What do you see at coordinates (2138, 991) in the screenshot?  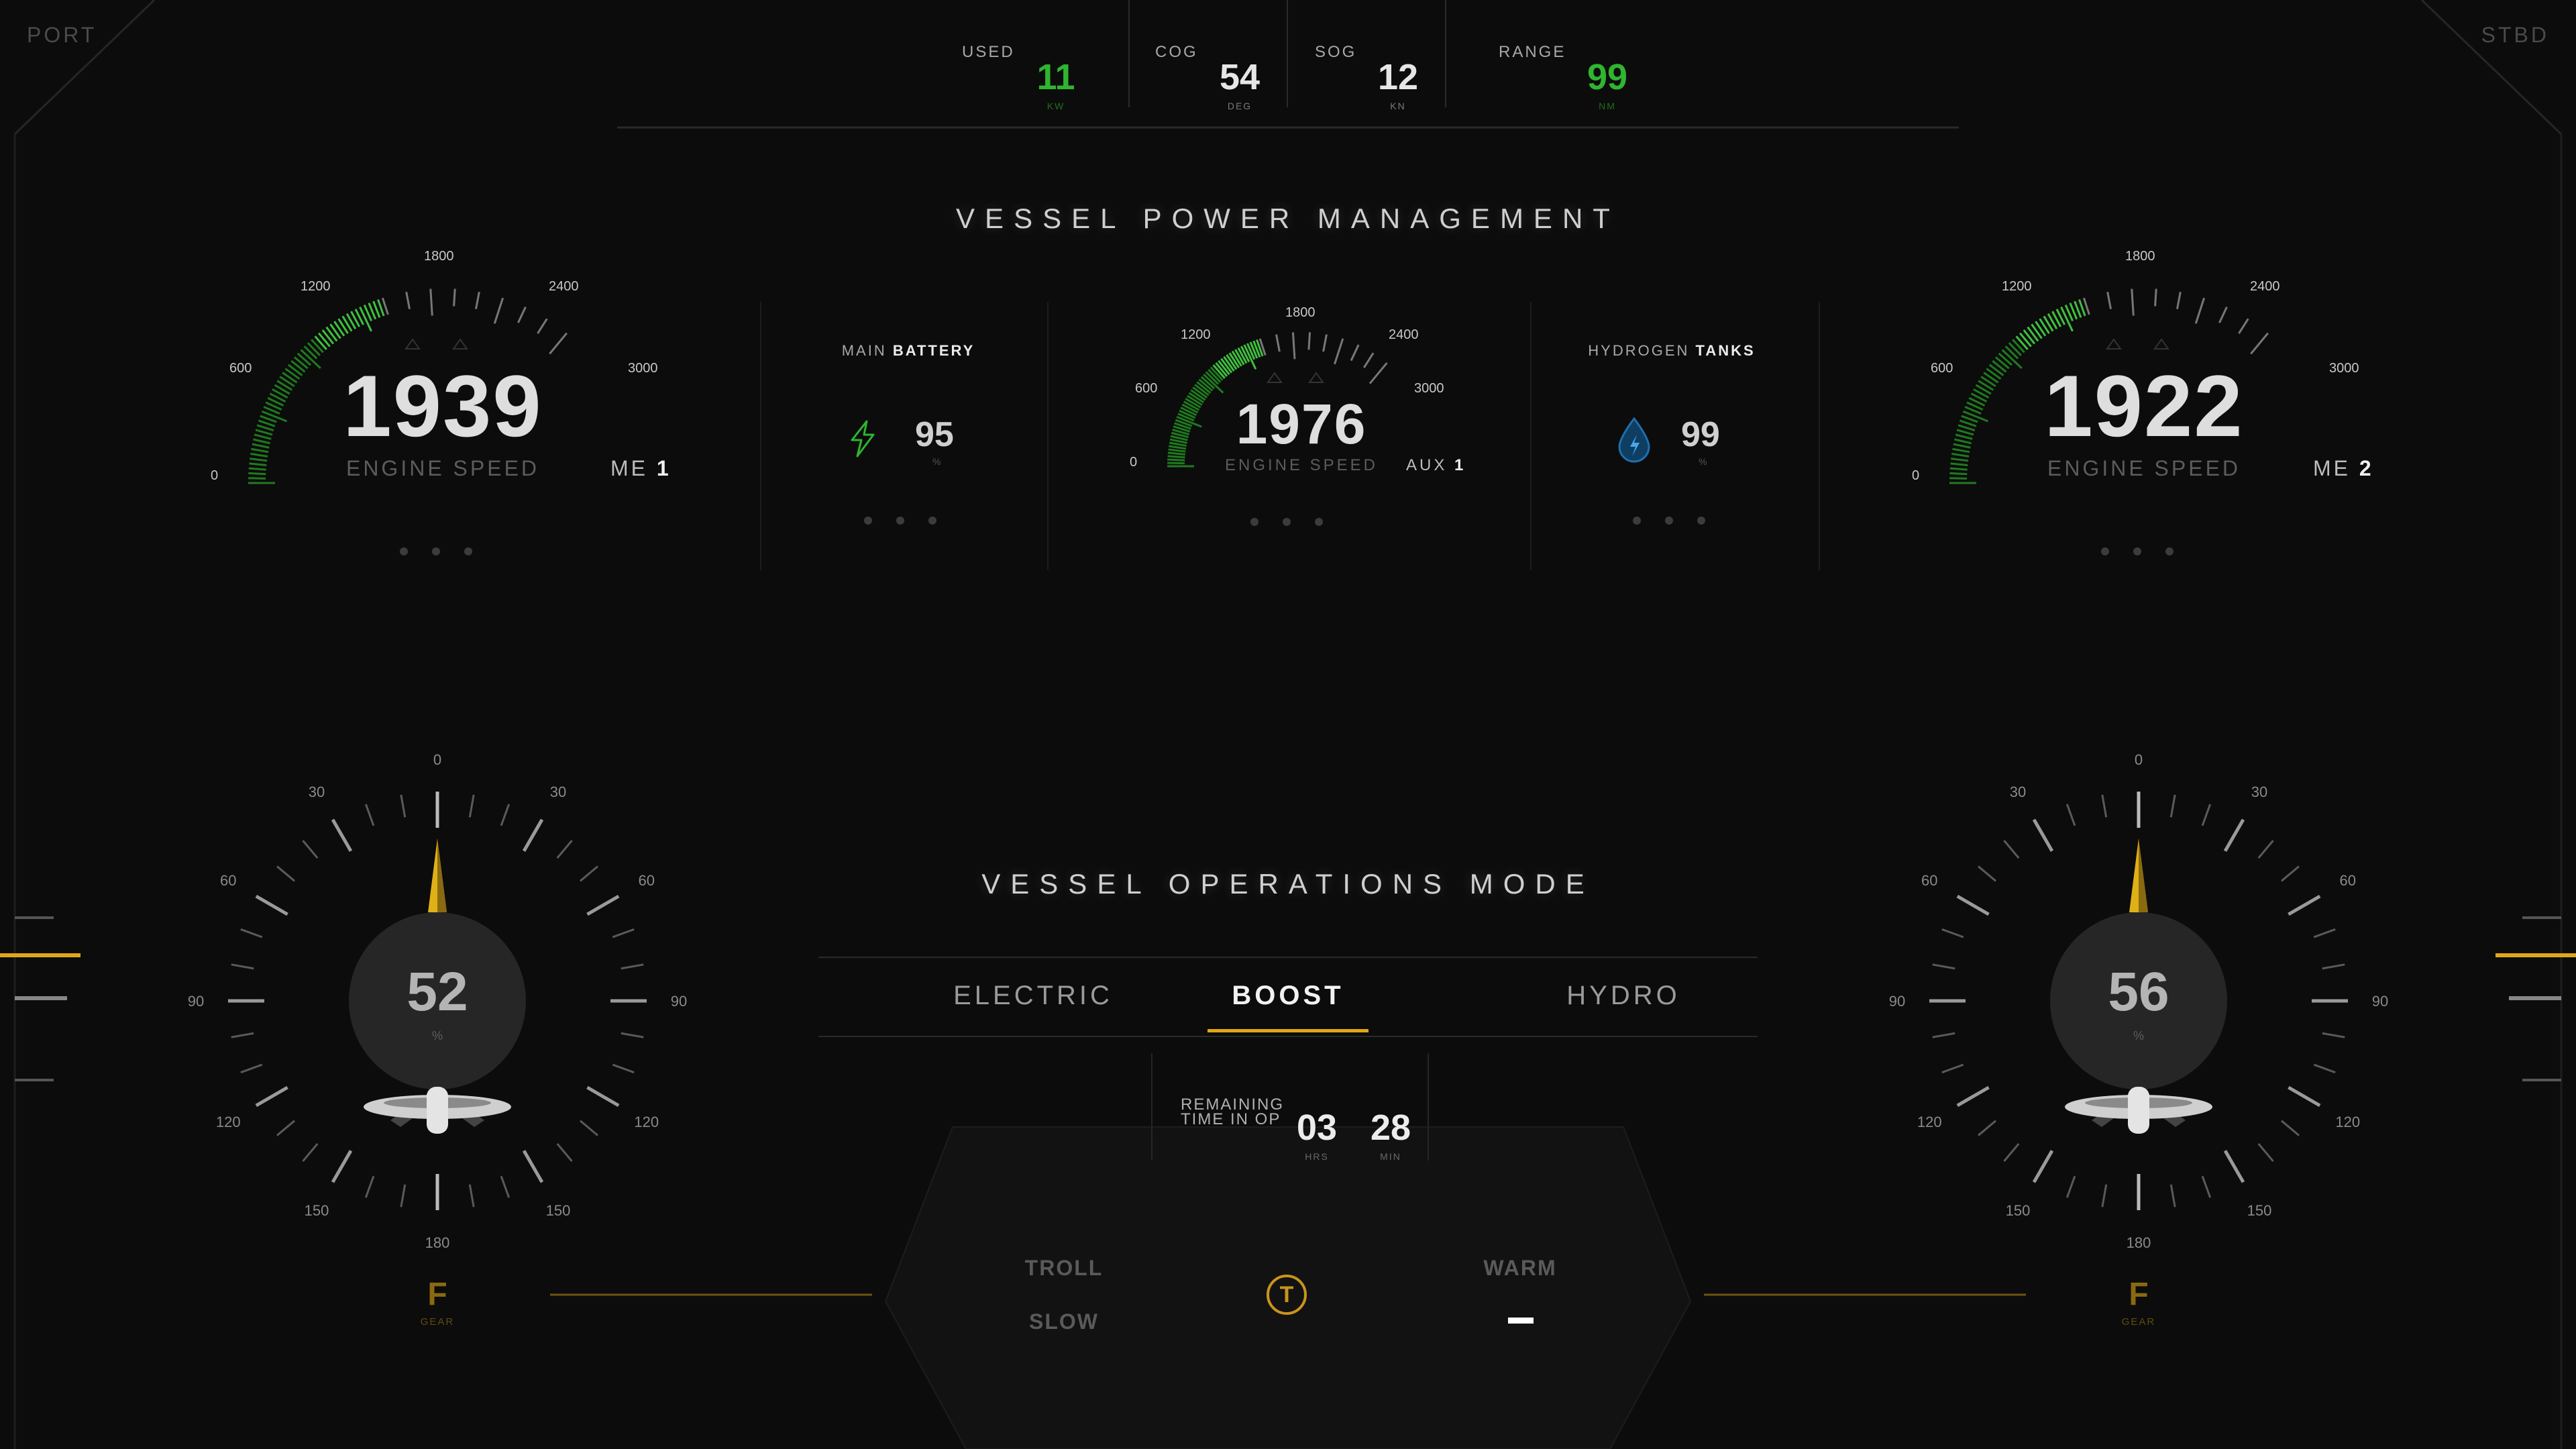 I see `thrust-value: 56` at bounding box center [2138, 991].